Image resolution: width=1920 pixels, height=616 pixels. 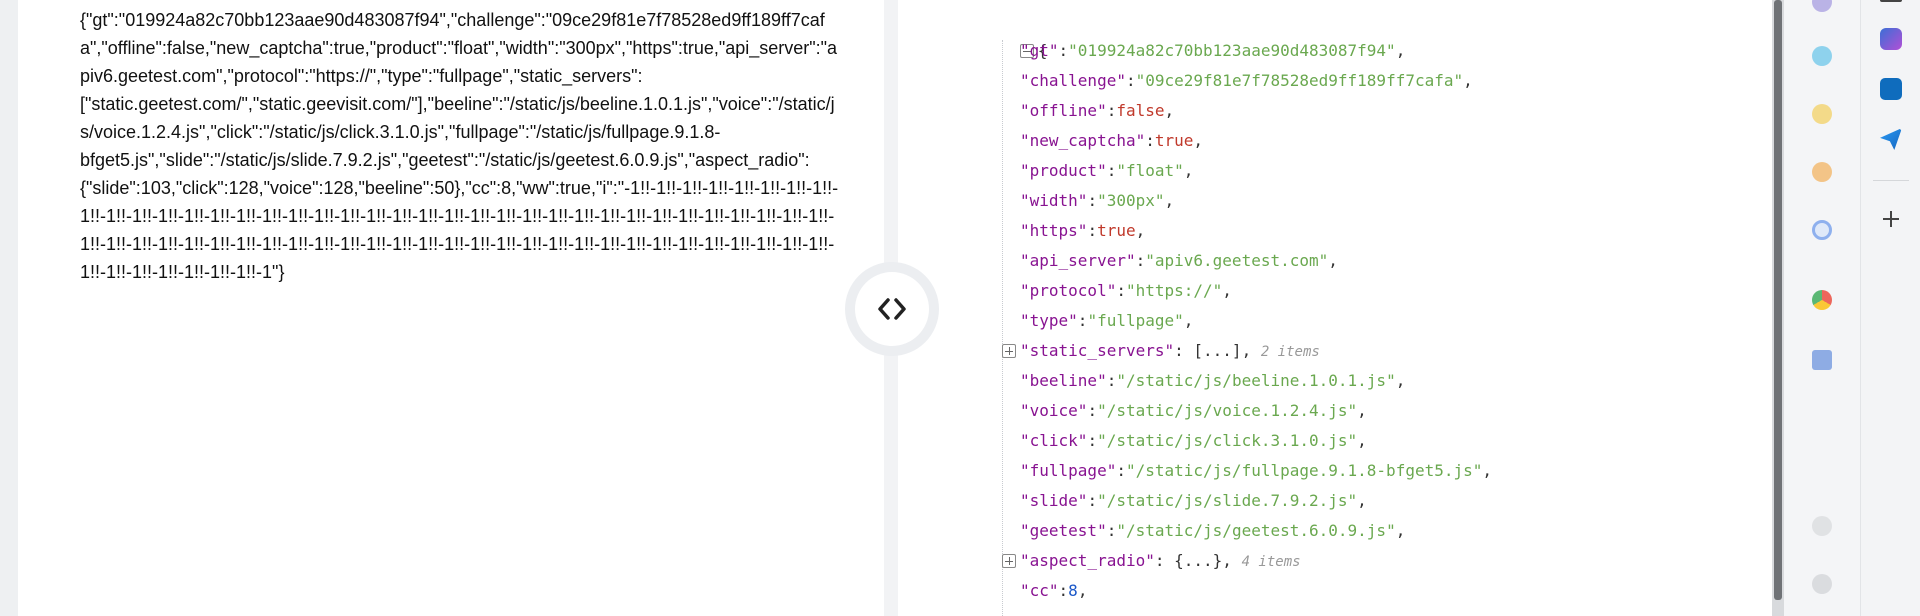 I want to click on code-brackets-icon, so click(x=892, y=309).